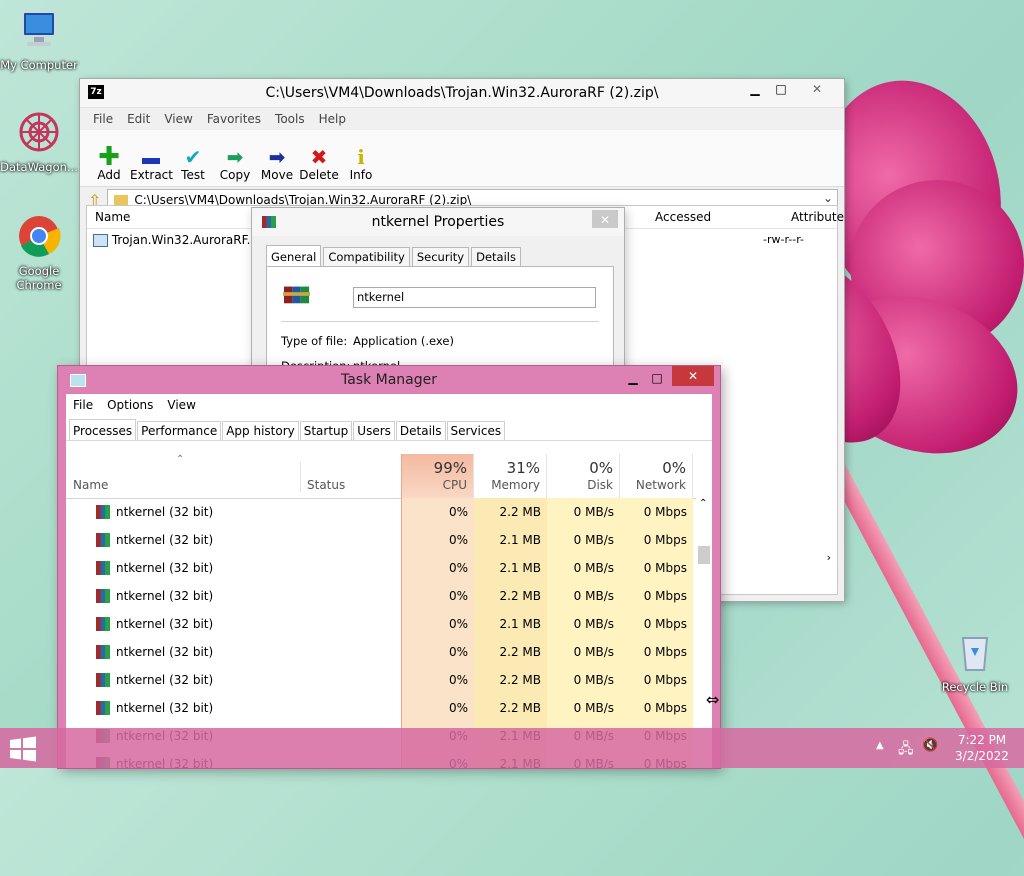 This screenshot has width=1024, height=876. Describe the element at coordinates (476, 430) in the screenshot. I see `tab-services: Services` at that location.